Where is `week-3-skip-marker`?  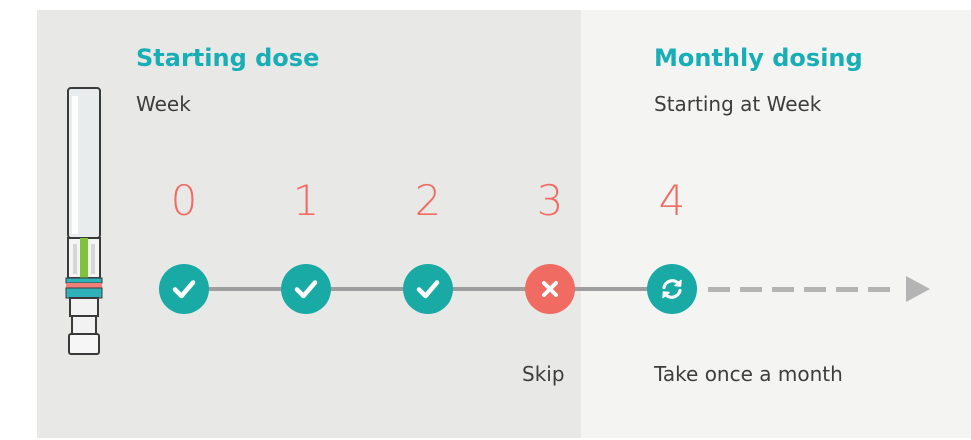 week-3-skip-marker is located at coordinates (550, 289).